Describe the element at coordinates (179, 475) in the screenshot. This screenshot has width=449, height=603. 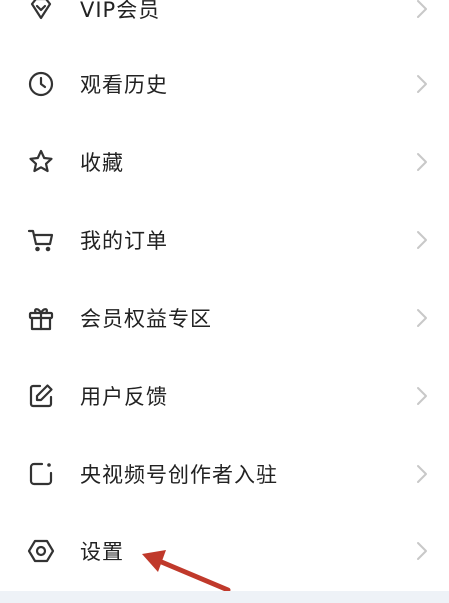
I see `menu-item-label: 央视频号创作者入驻` at that location.